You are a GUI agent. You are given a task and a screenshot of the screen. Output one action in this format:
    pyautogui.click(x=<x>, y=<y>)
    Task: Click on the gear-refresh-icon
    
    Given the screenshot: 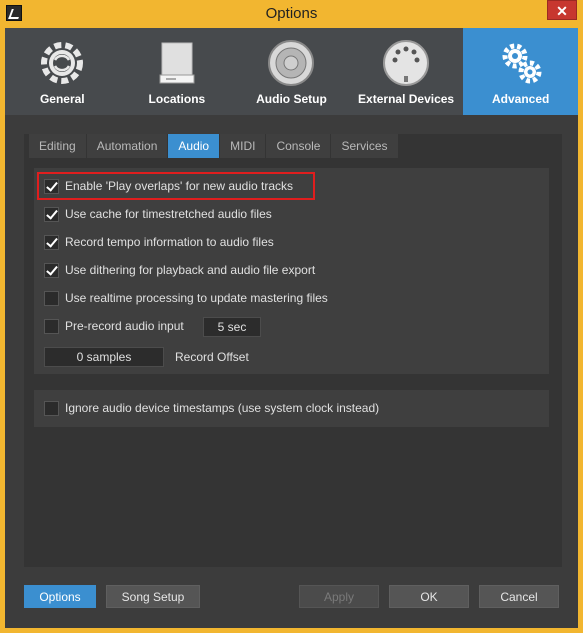 What is the action you would take?
    pyautogui.click(x=62, y=63)
    